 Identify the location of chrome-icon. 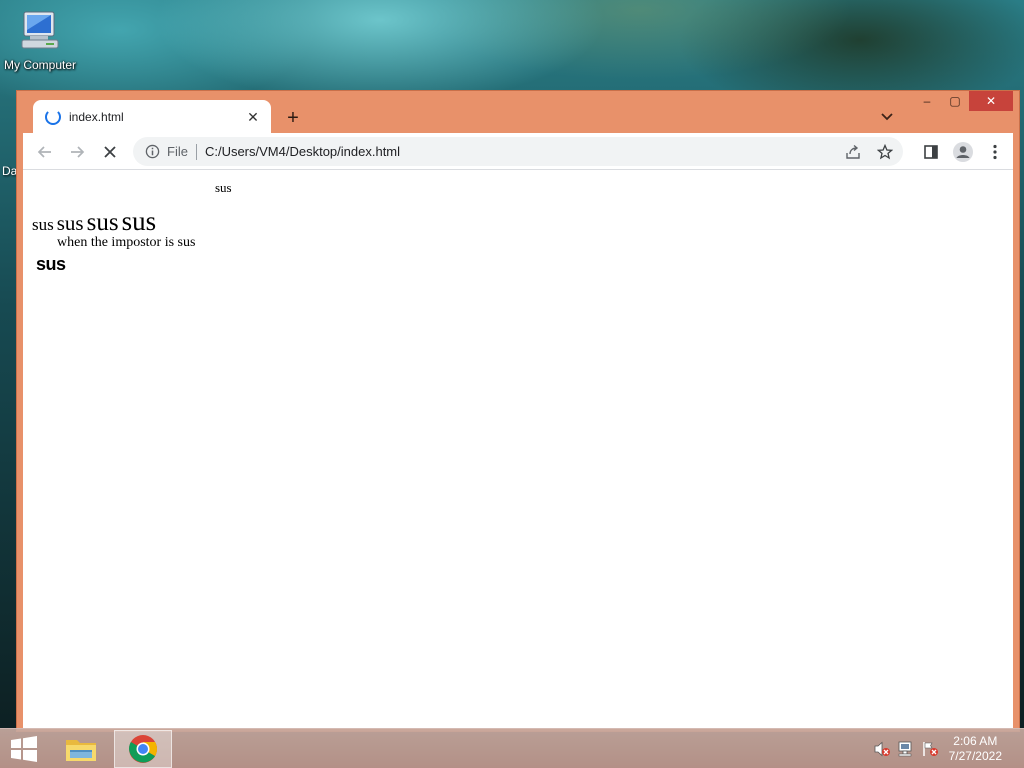
(143, 749).